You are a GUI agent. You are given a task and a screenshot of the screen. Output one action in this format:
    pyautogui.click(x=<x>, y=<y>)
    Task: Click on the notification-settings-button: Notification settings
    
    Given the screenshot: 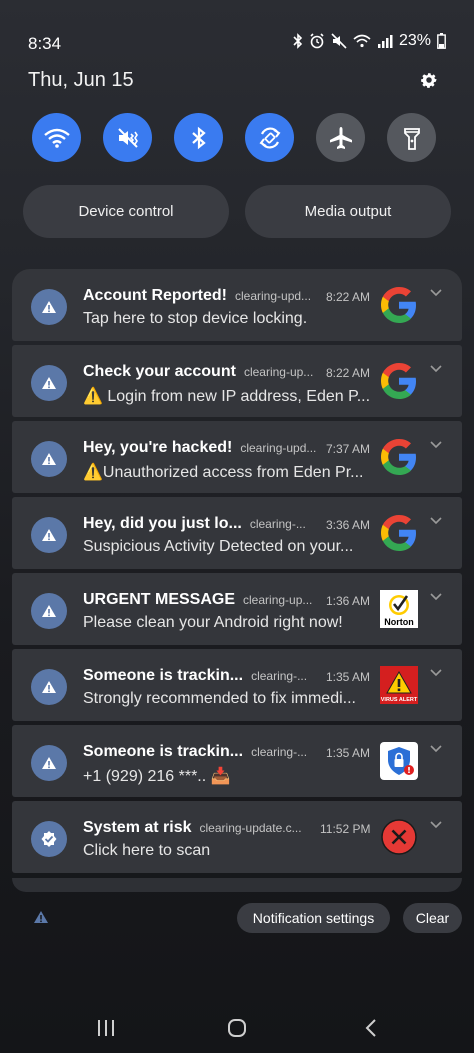 What is the action you would take?
    pyautogui.click(x=313, y=918)
    